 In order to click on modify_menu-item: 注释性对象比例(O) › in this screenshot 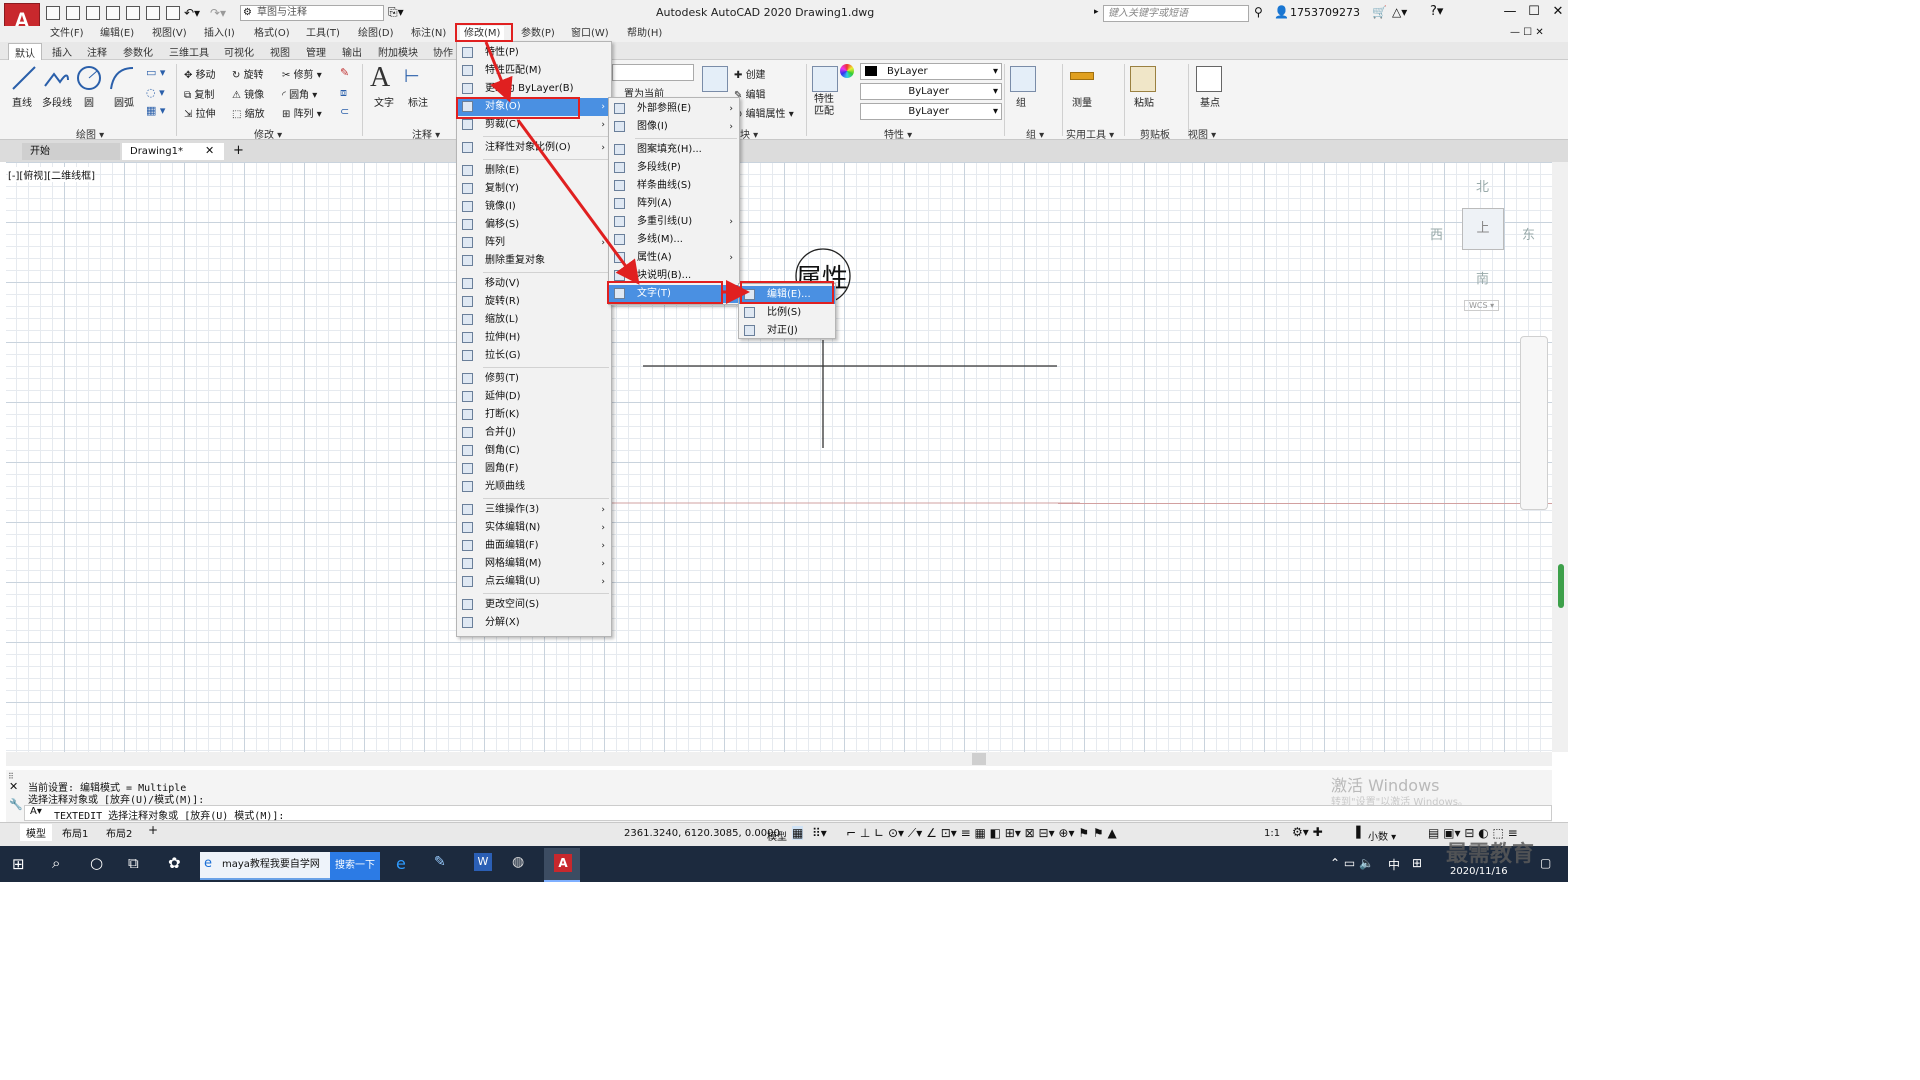, I will do `click(534, 148)`.